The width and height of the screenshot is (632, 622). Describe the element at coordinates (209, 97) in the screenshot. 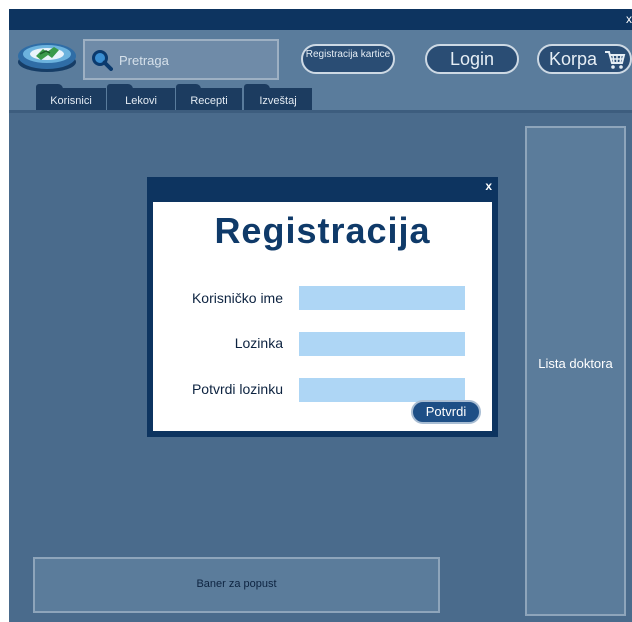

I see `tab-recepti: Recepti` at that location.